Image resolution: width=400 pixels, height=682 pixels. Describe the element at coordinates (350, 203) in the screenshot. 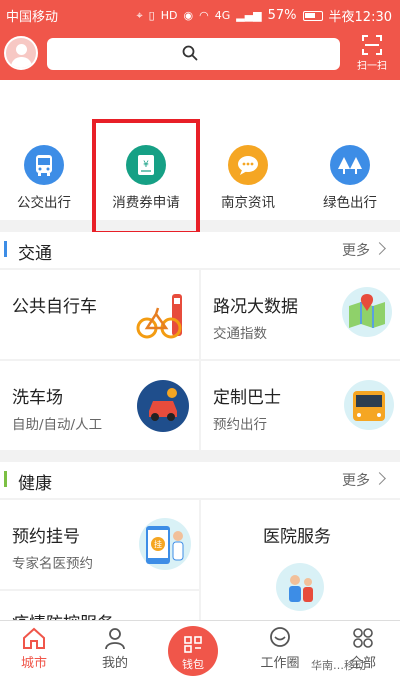

I see `quick-green-label: 绿色出行` at that location.